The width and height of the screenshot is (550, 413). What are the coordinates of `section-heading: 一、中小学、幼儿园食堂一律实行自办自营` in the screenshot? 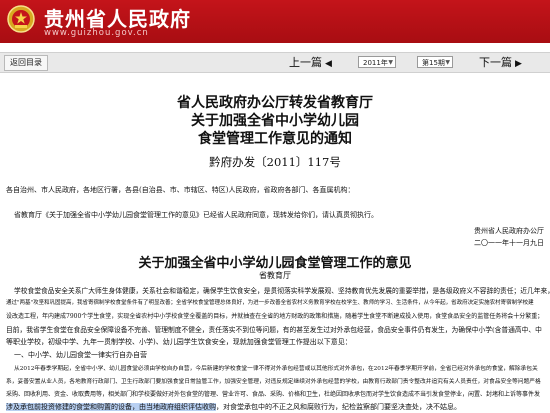 It's located at (80, 355).